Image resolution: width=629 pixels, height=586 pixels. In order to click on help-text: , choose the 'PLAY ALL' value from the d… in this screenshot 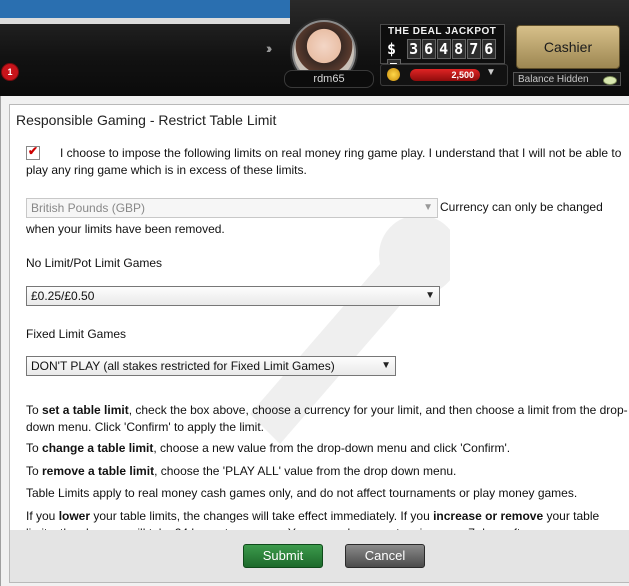, I will do `click(305, 471)`.